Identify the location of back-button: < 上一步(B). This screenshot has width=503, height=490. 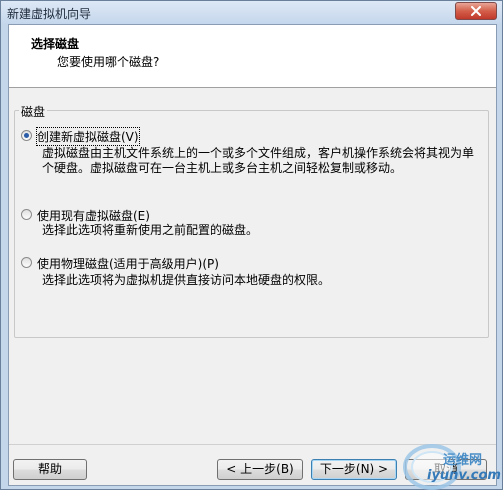
(260, 469).